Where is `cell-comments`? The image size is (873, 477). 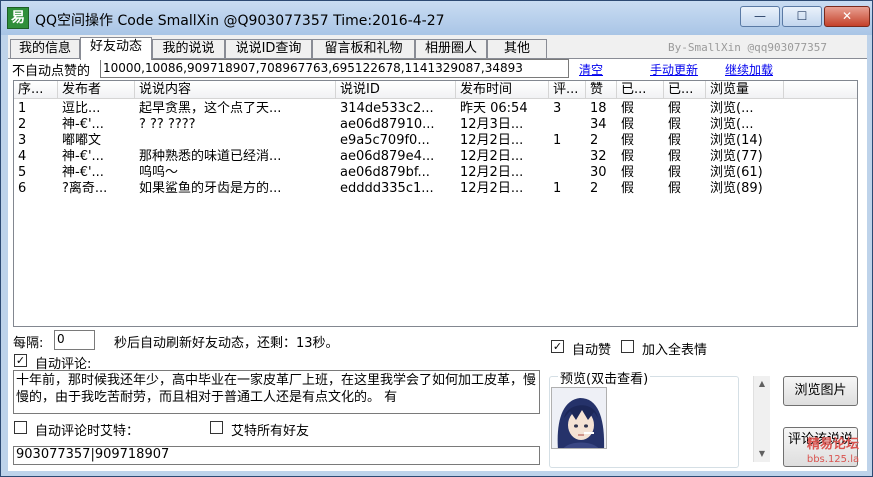
cell-comments is located at coordinates (567, 173).